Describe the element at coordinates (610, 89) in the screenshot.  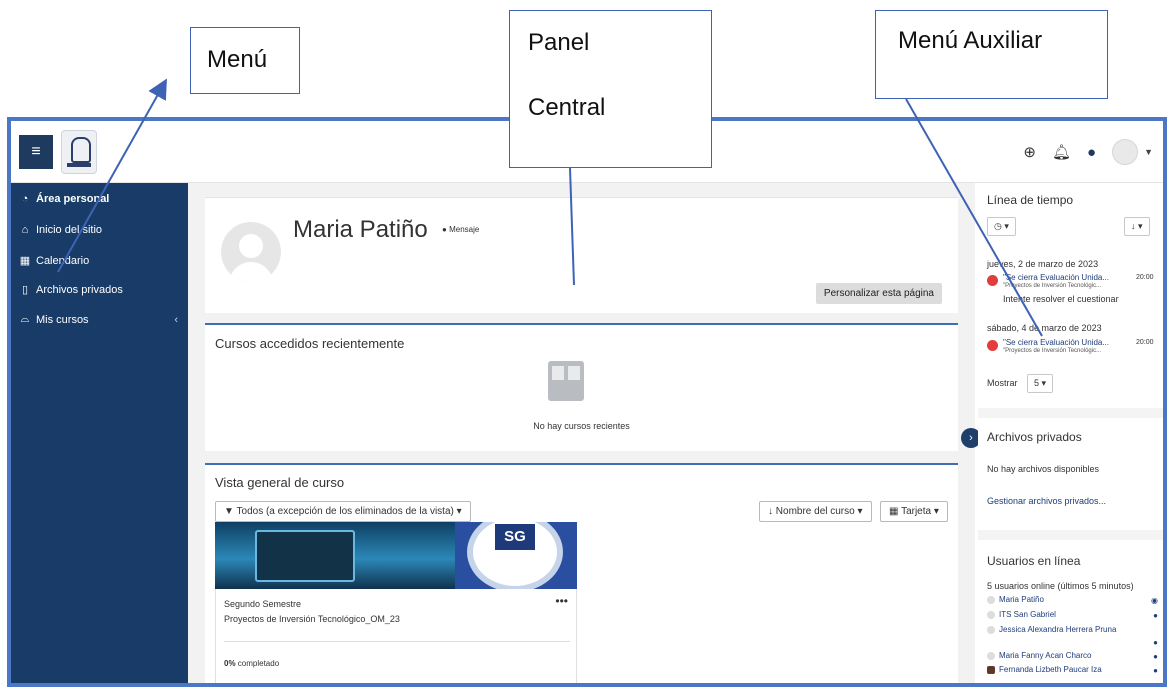
I see `callout-panel-central: Panel Central` at that location.